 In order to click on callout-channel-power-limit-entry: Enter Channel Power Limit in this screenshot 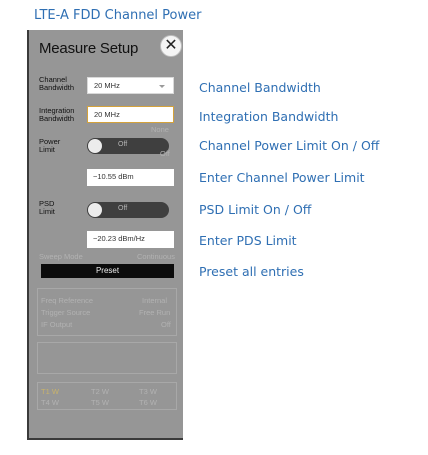, I will do `click(282, 177)`.